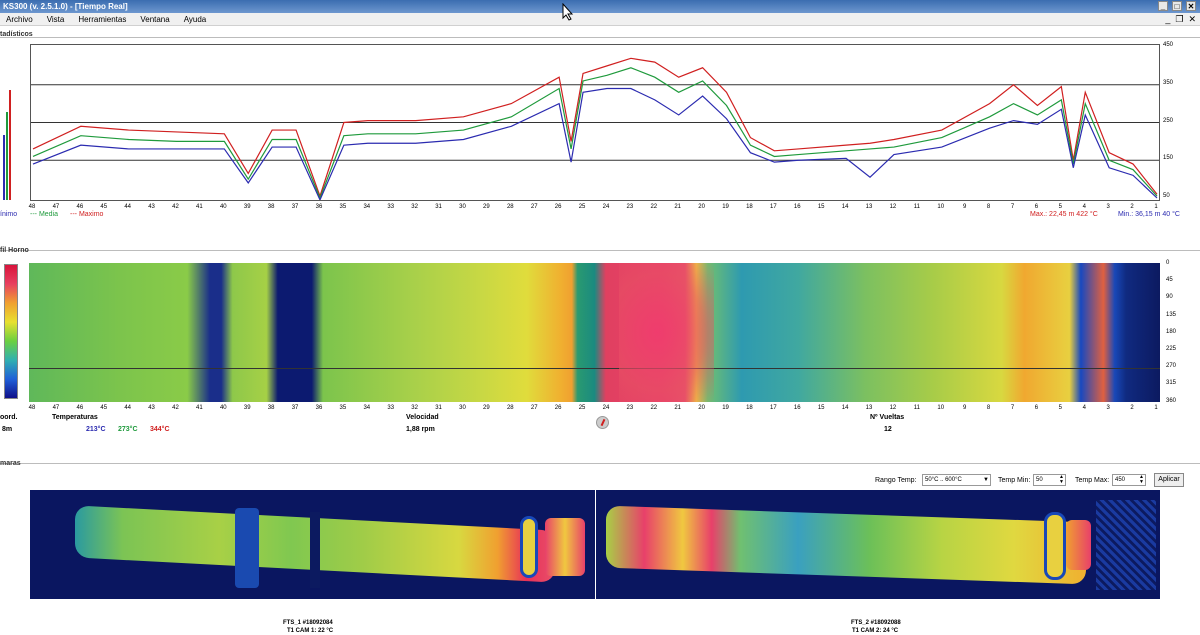 This screenshot has height=635, width=1200. What do you see at coordinates (223, 207) in the screenshot?
I see `x-tick-label: 40` at bounding box center [223, 207].